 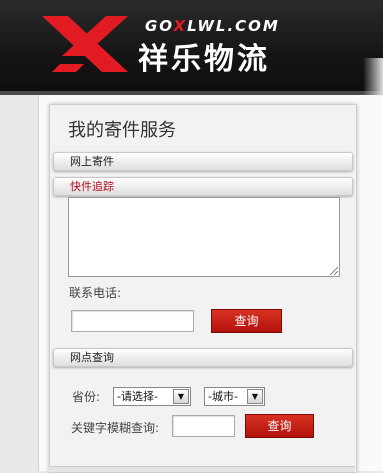 What do you see at coordinates (95, 293) in the screenshot?
I see `phone-label: 联系电话:` at bounding box center [95, 293].